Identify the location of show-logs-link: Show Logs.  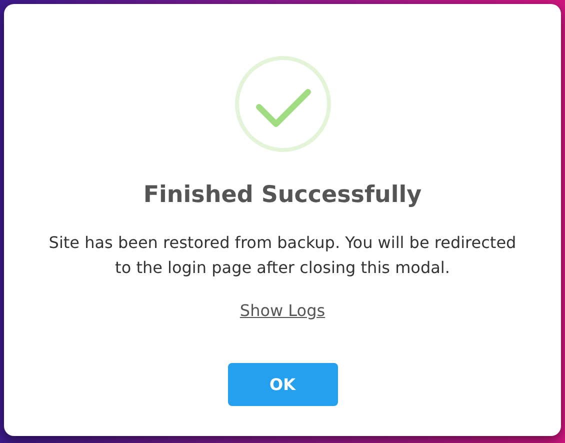
(283, 310).